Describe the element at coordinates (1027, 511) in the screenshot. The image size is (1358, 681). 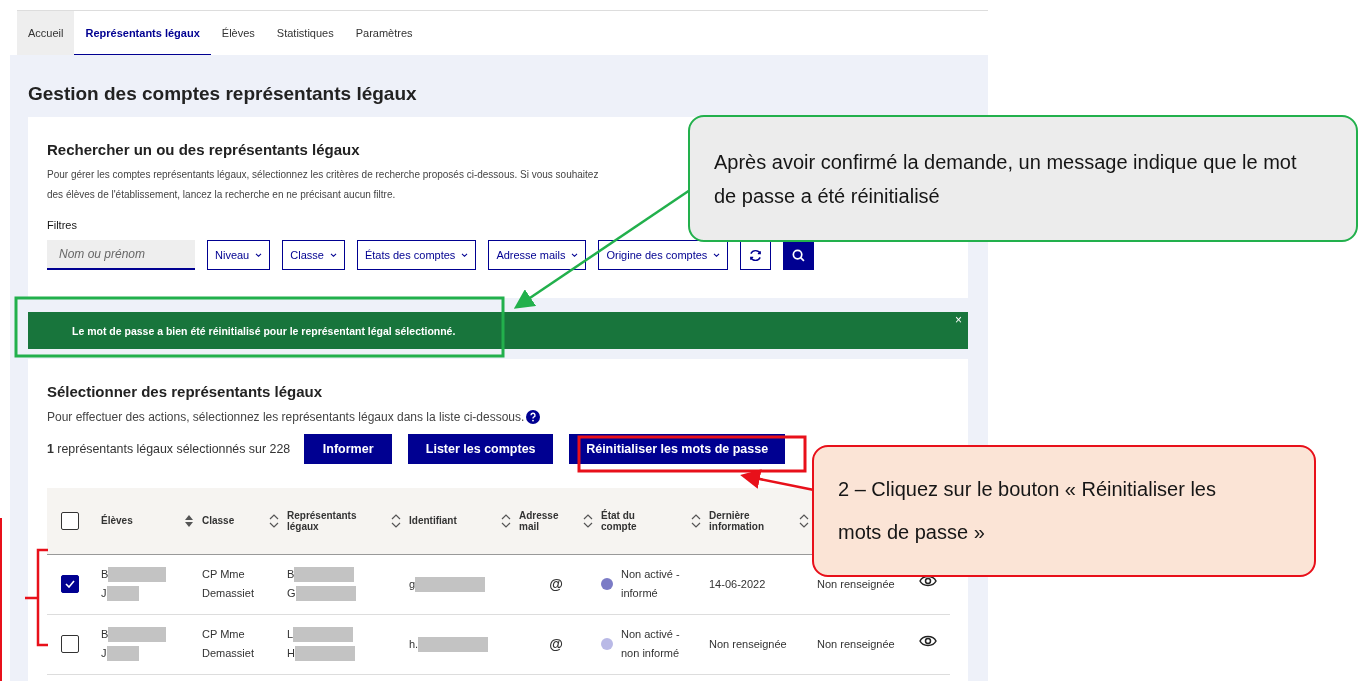
I see `callout-text: 2 – Cliquez sur le bouton « Réinitialiser les mots de passe »` at that location.